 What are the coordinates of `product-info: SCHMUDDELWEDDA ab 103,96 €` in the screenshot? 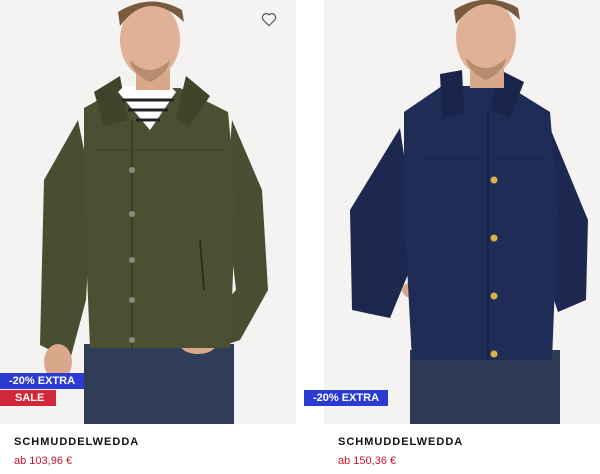 It's located at (76, 451).